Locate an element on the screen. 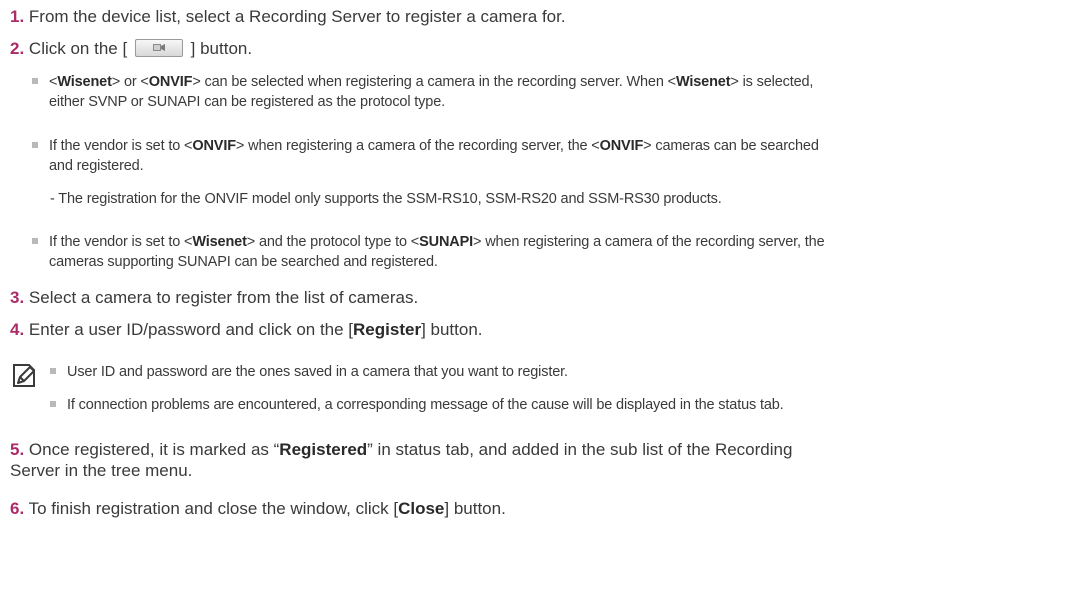  close-button-label: Close is located at coordinates (421, 508).